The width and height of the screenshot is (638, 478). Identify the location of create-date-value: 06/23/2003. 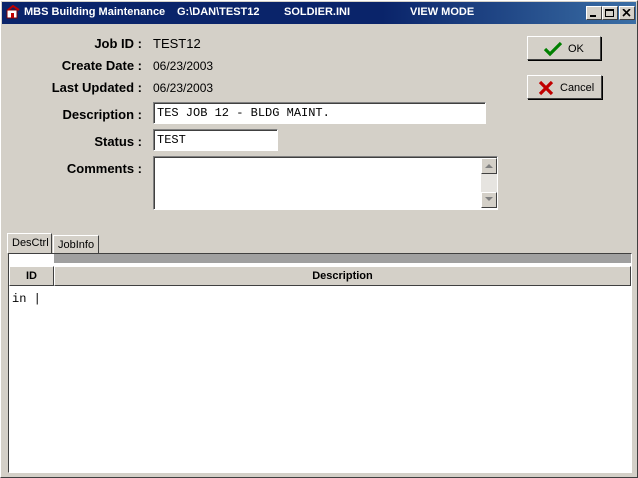
(183, 66).